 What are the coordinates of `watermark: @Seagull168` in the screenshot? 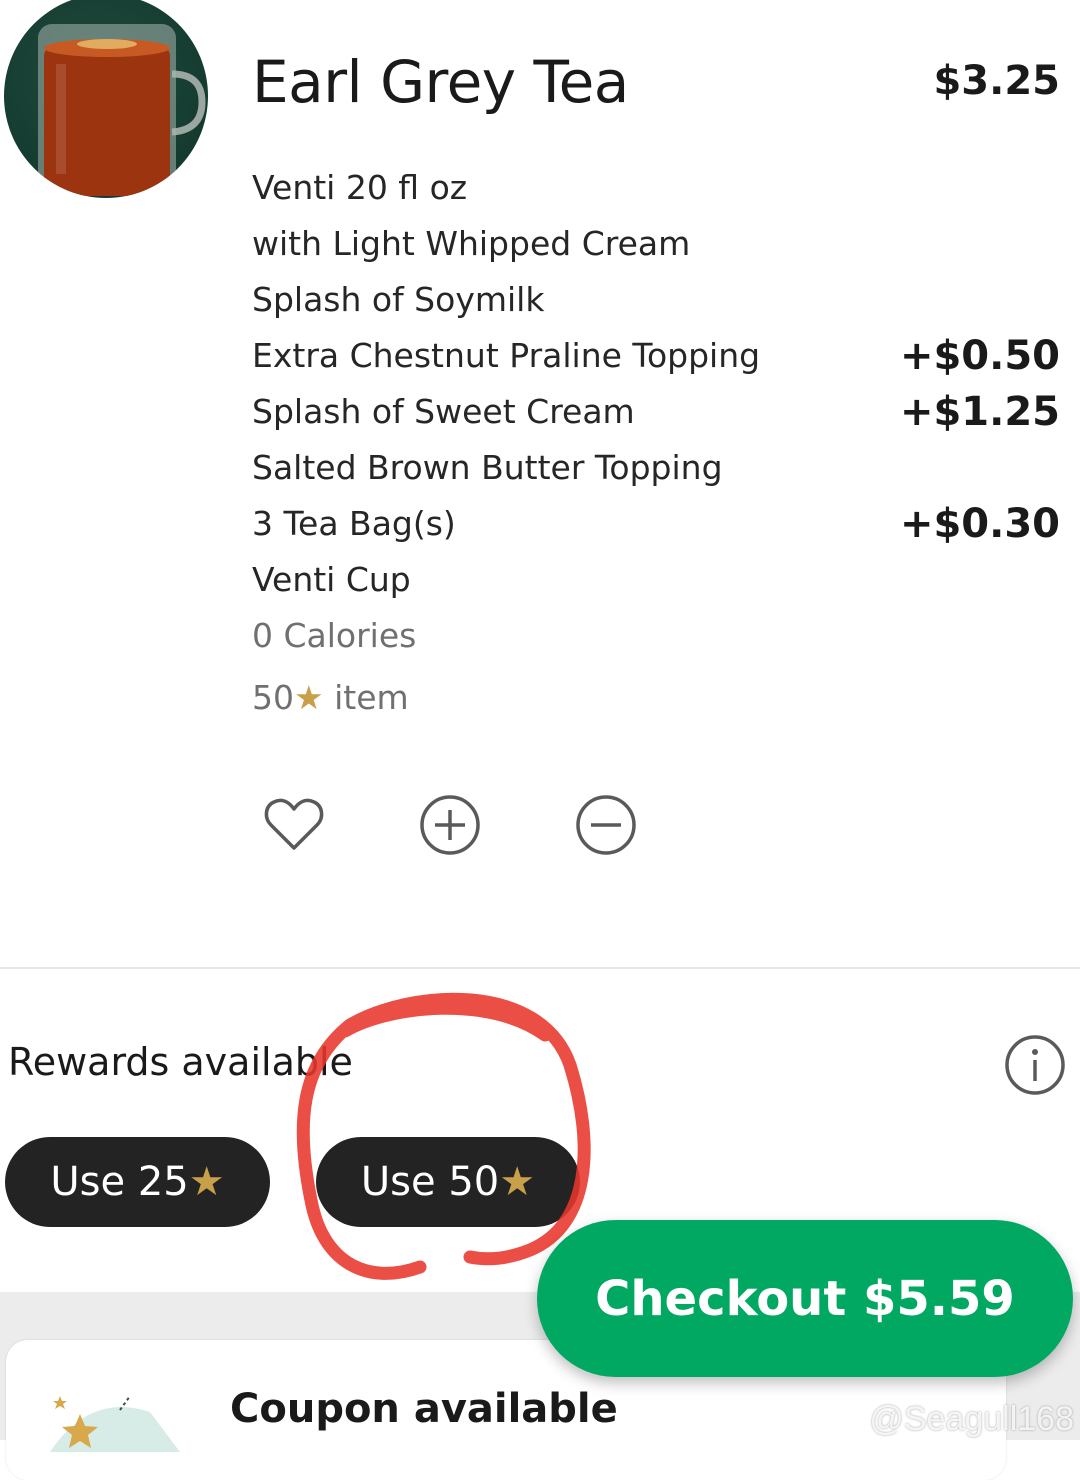 It's located at (971, 1419).